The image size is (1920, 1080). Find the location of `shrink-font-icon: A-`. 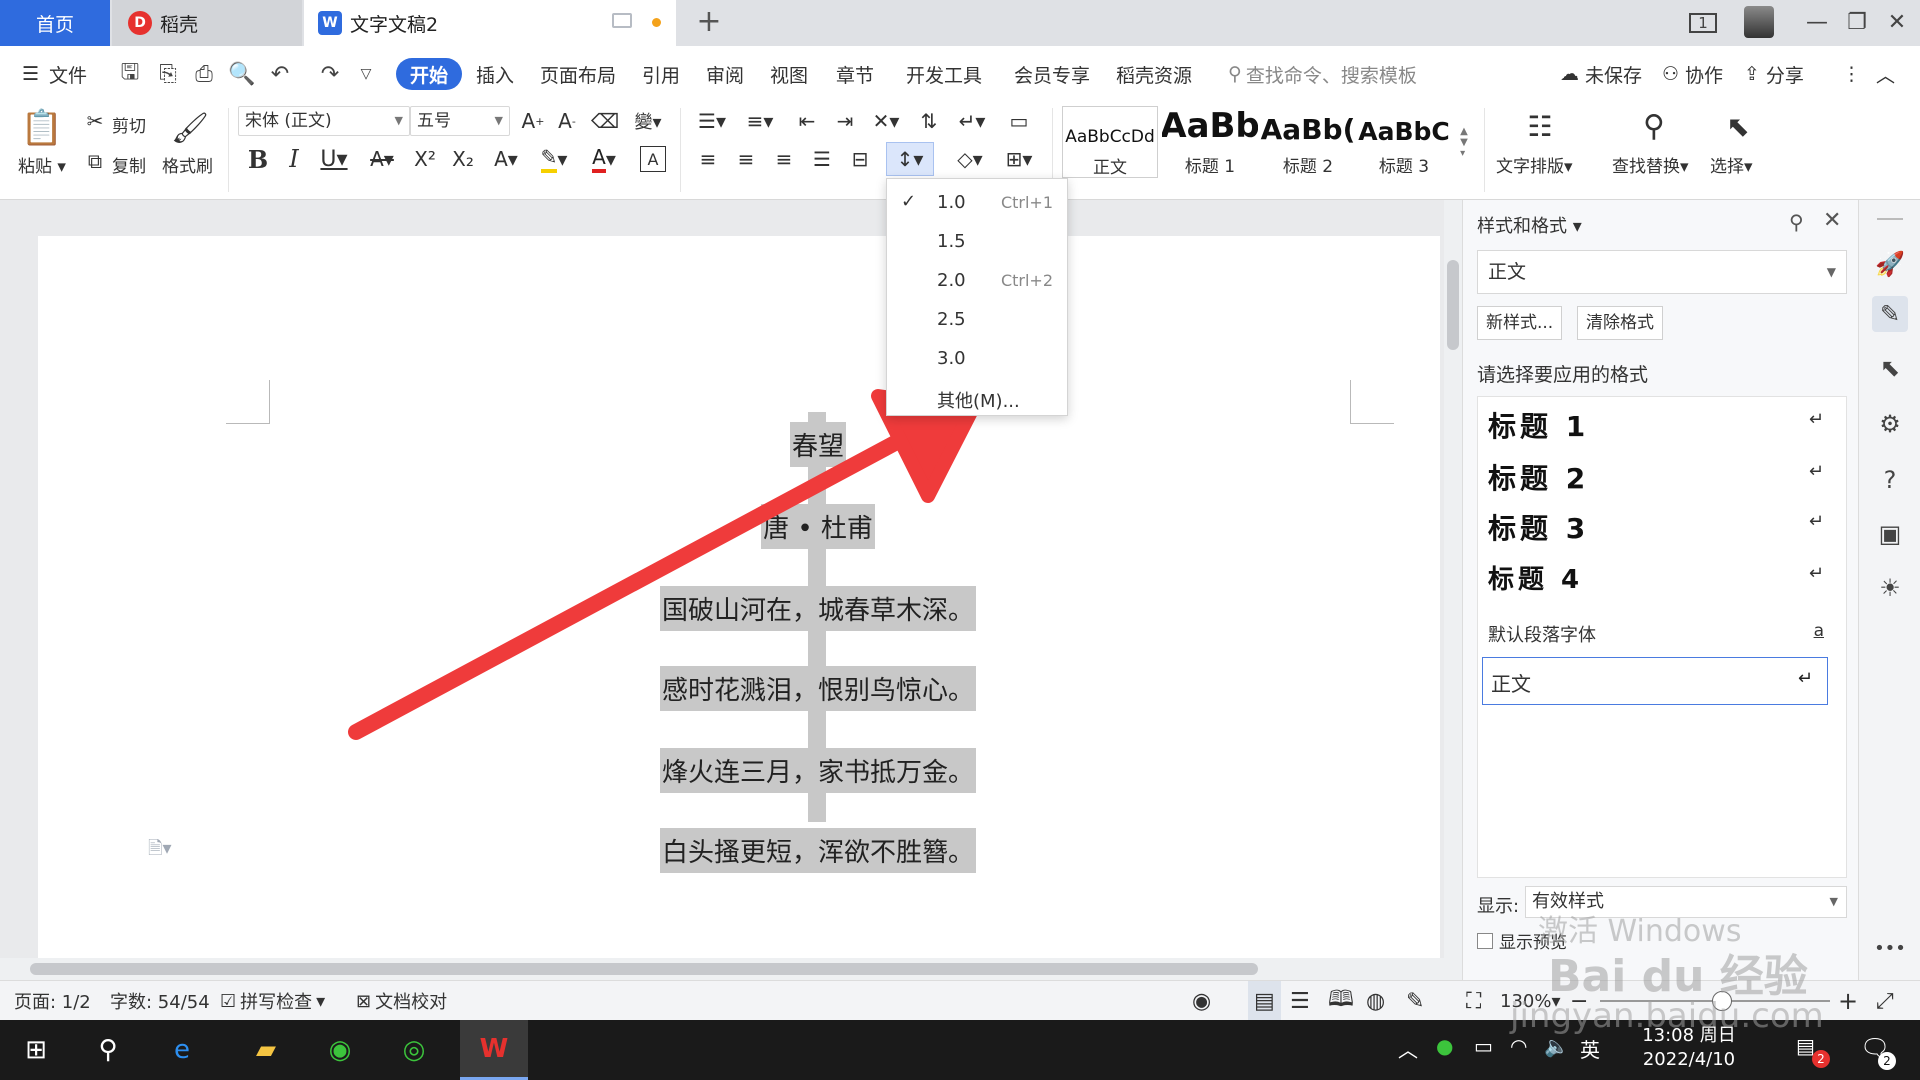

shrink-font-icon: A- is located at coordinates (567, 121).